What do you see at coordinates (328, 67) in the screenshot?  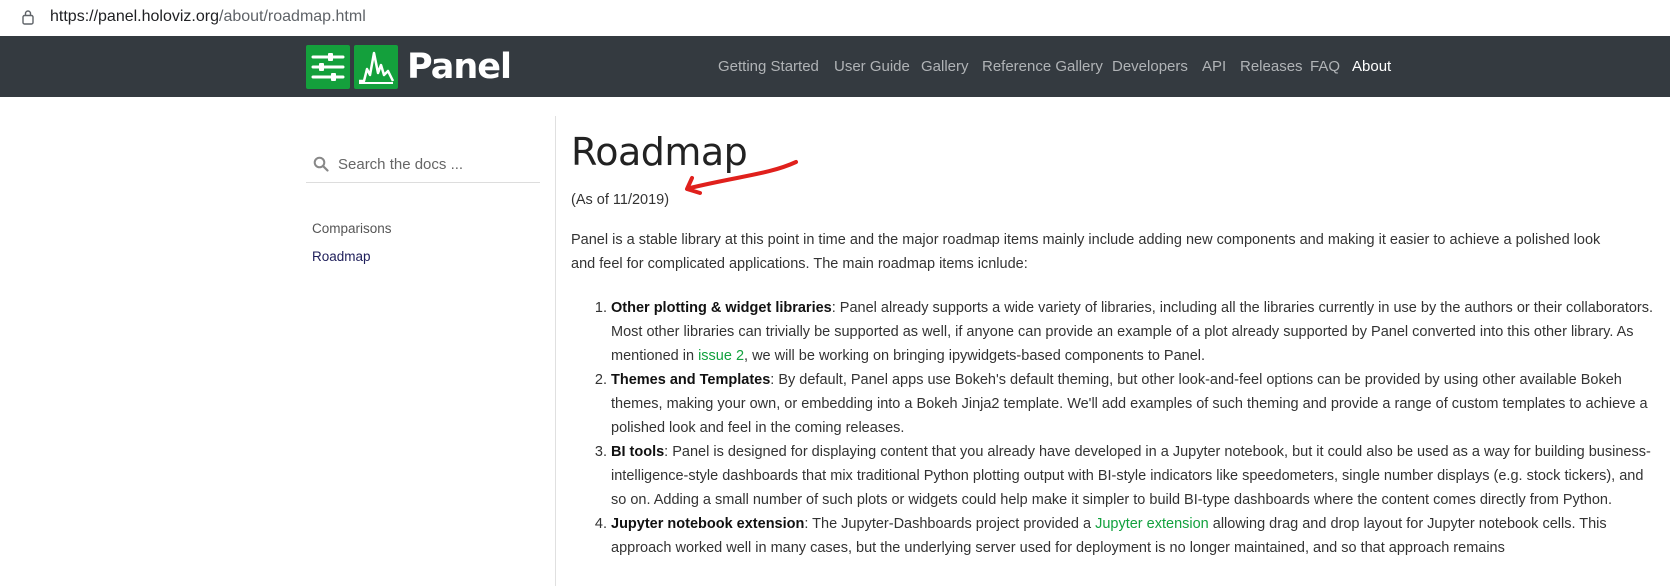 I see `sliders-logo-icon` at bounding box center [328, 67].